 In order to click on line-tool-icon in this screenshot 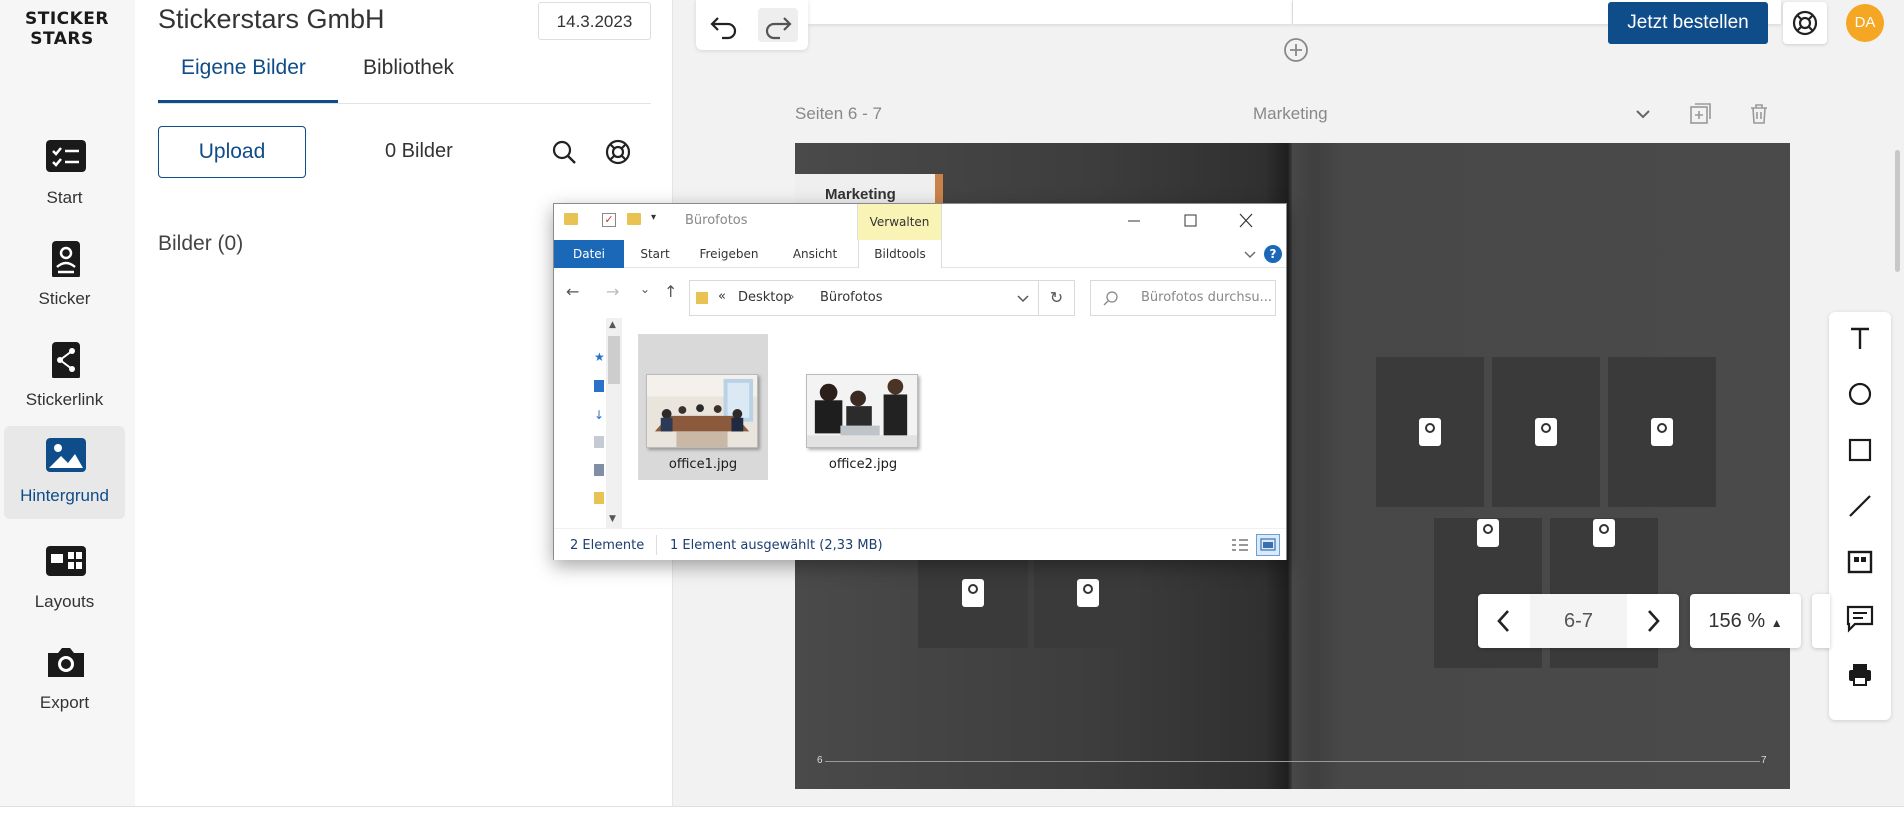, I will do `click(1860, 506)`.